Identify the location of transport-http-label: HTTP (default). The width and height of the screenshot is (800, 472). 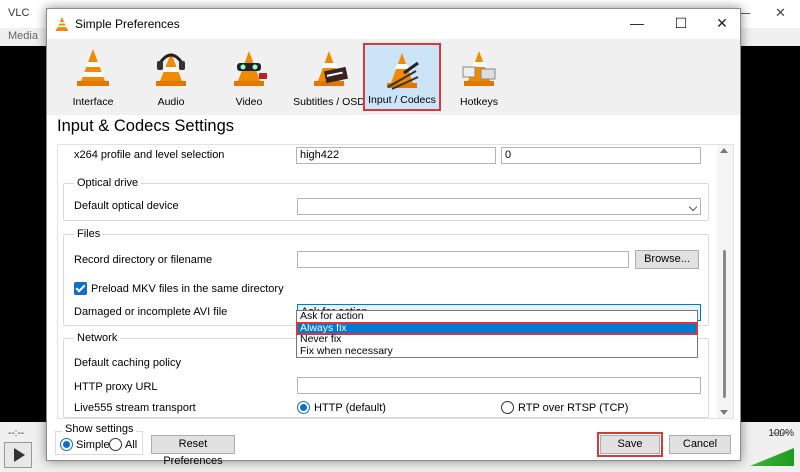
(350, 408).